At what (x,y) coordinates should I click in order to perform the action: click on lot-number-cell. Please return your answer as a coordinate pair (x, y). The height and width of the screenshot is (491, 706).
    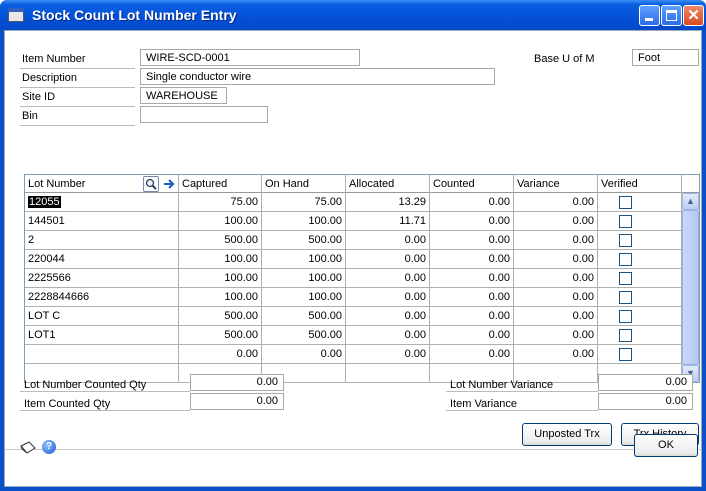
    Looking at the image, I should click on (102, 354).